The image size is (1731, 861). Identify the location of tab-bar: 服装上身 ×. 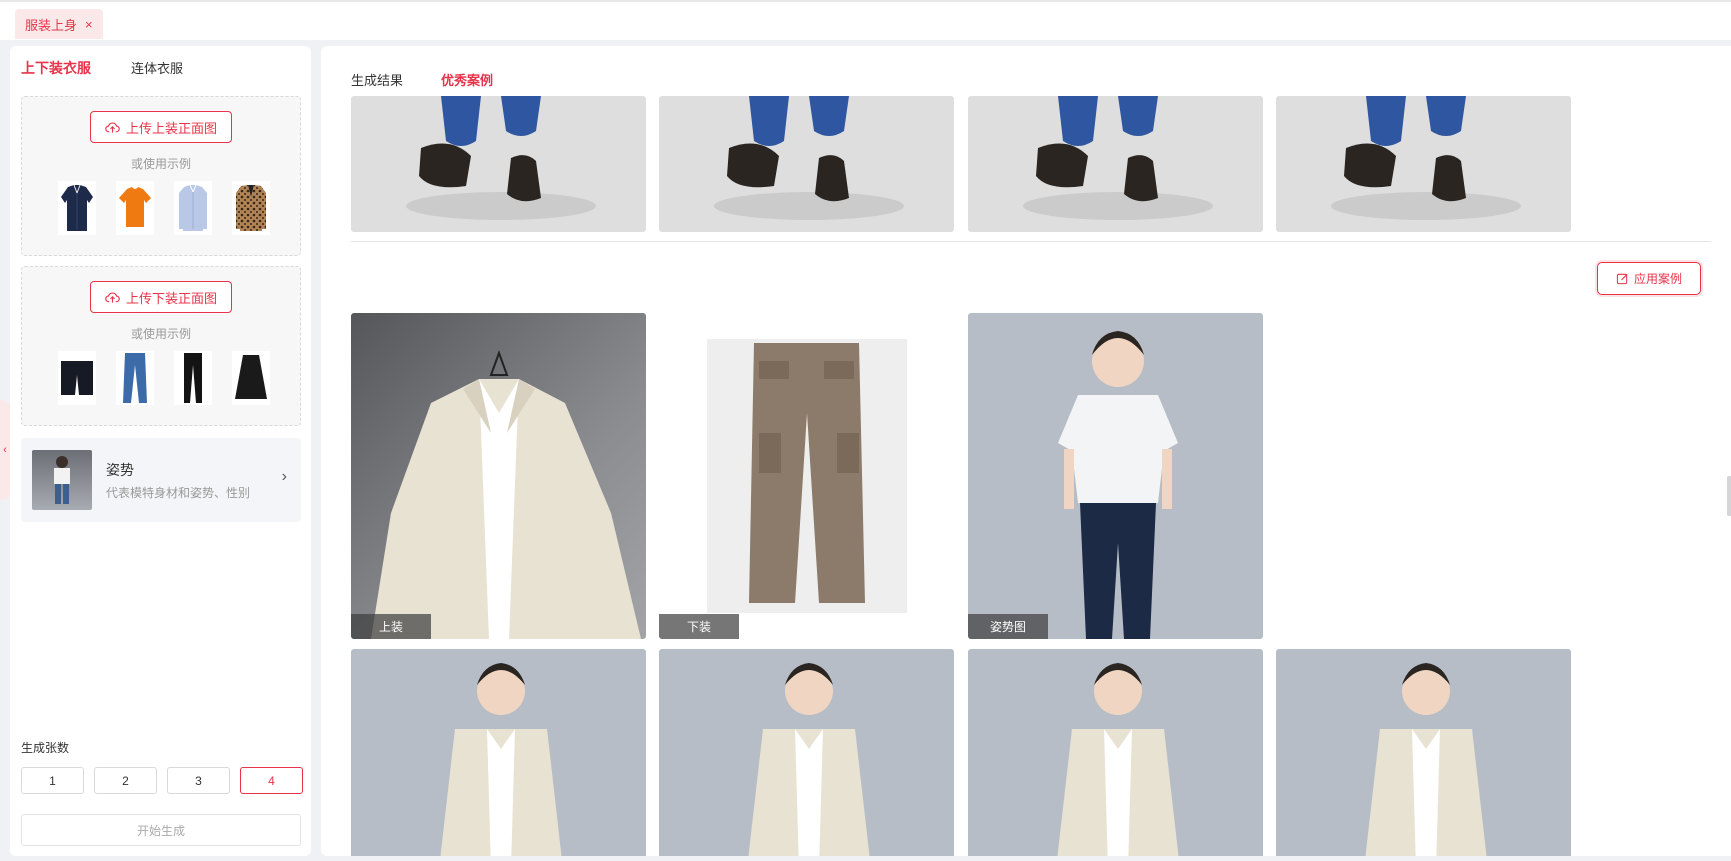
(865, 20).